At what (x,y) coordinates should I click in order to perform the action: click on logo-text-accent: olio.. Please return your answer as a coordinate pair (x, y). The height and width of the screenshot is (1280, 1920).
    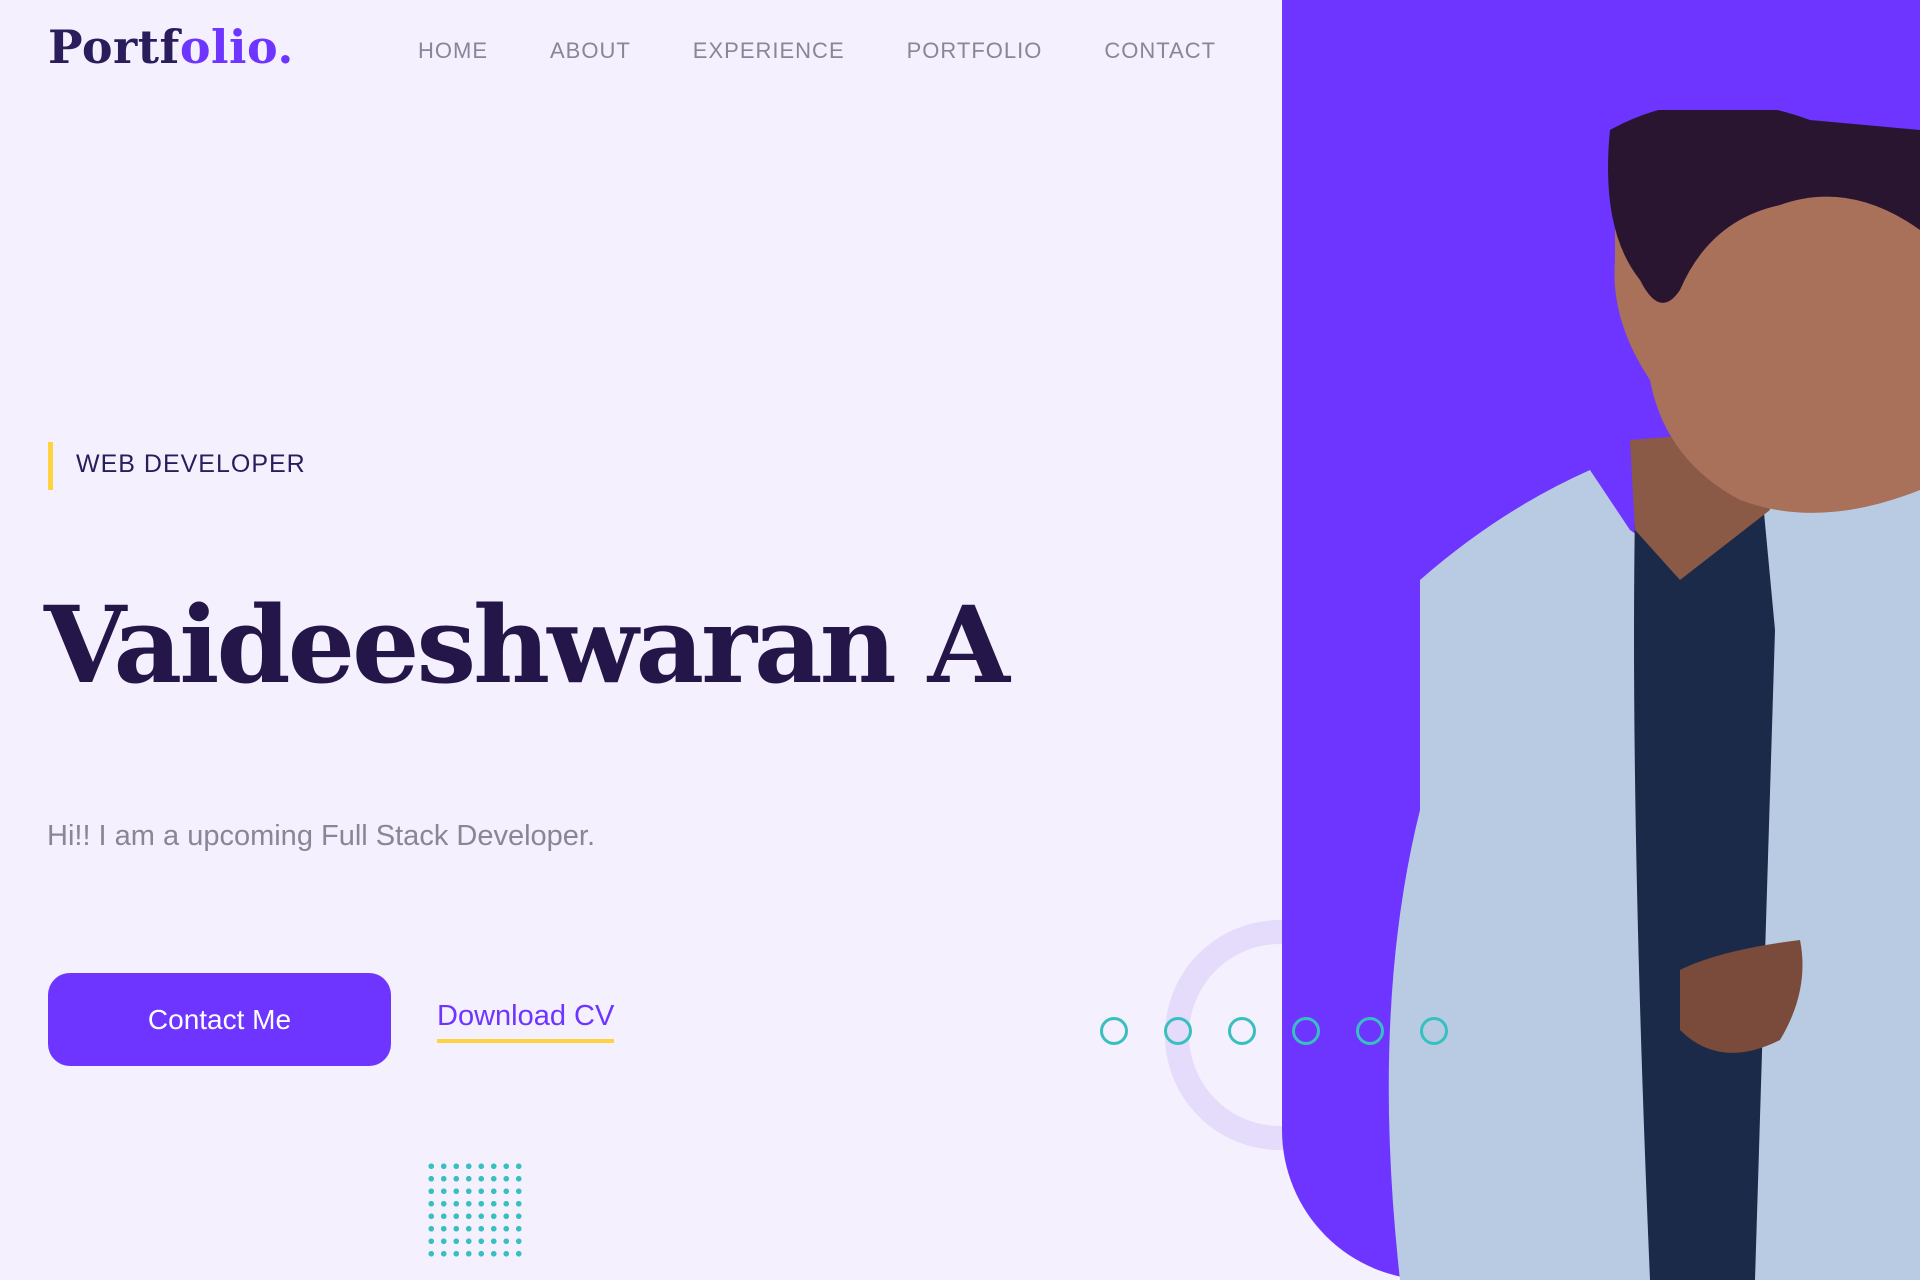
    Looking at the image, I should click on (236, 47).